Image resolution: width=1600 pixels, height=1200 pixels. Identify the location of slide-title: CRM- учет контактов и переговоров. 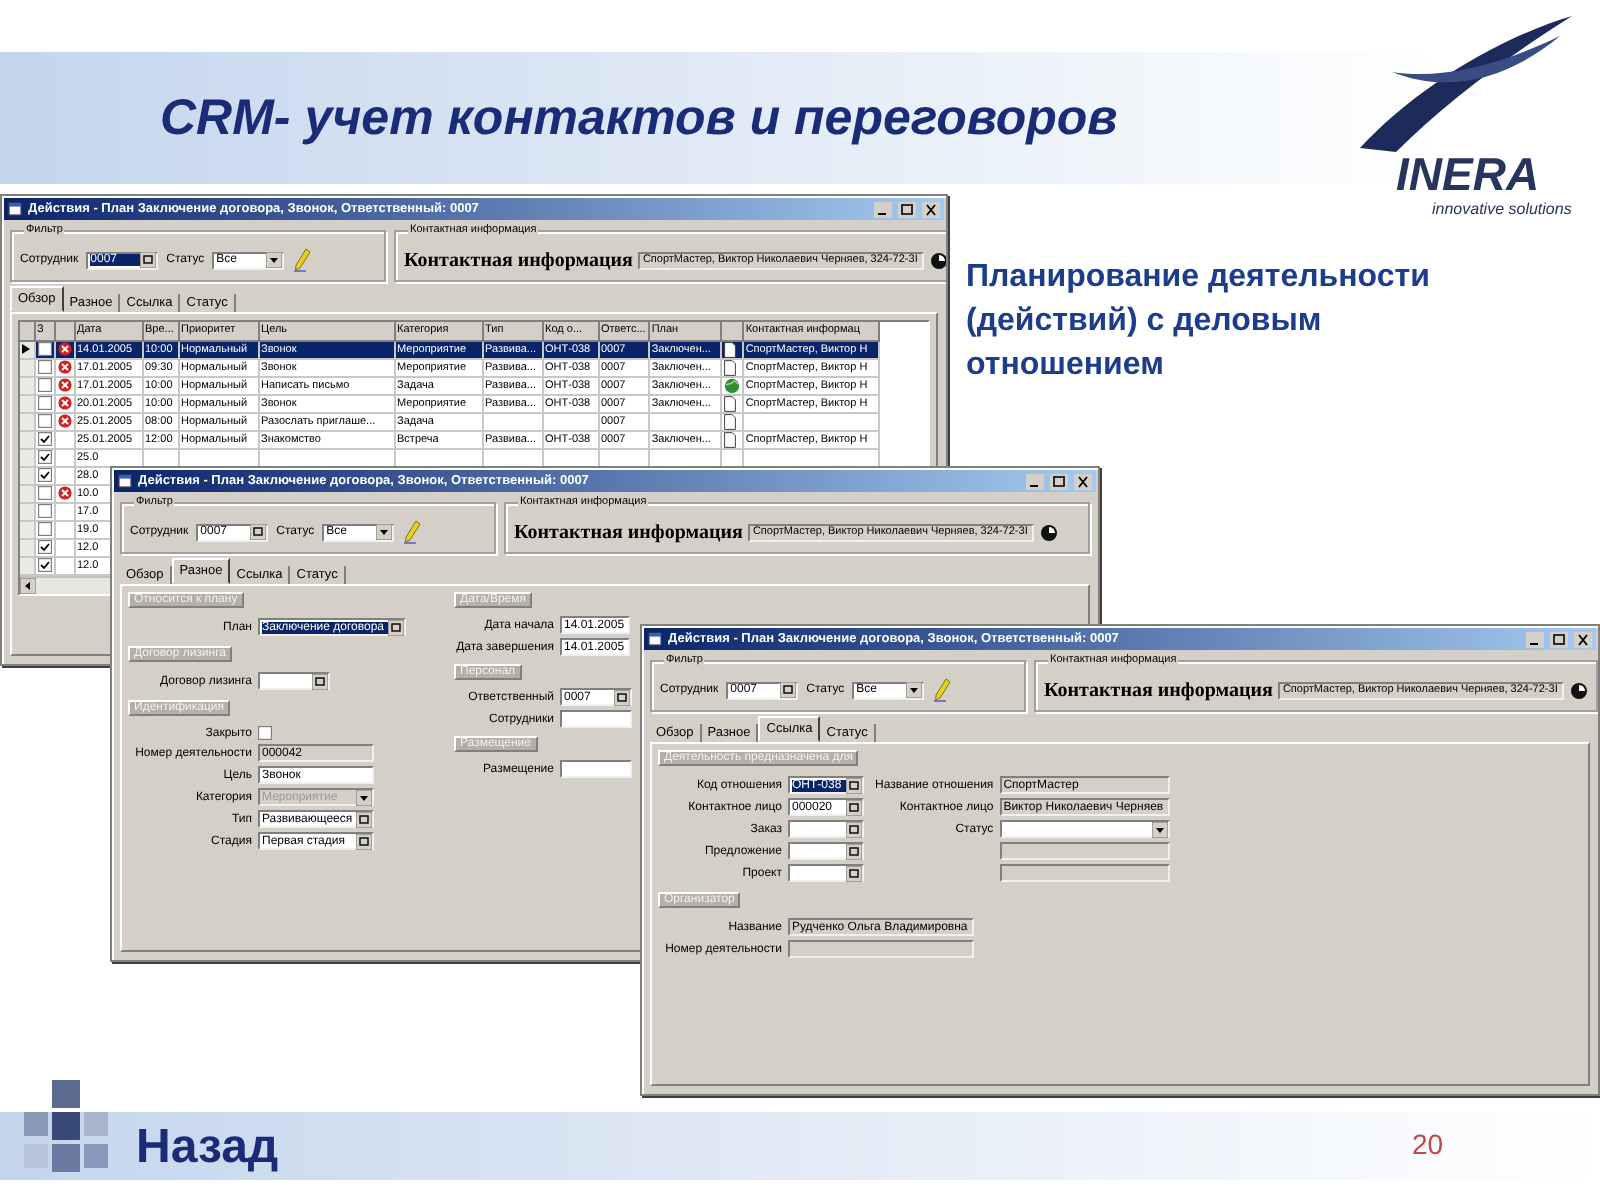
(639, 119).